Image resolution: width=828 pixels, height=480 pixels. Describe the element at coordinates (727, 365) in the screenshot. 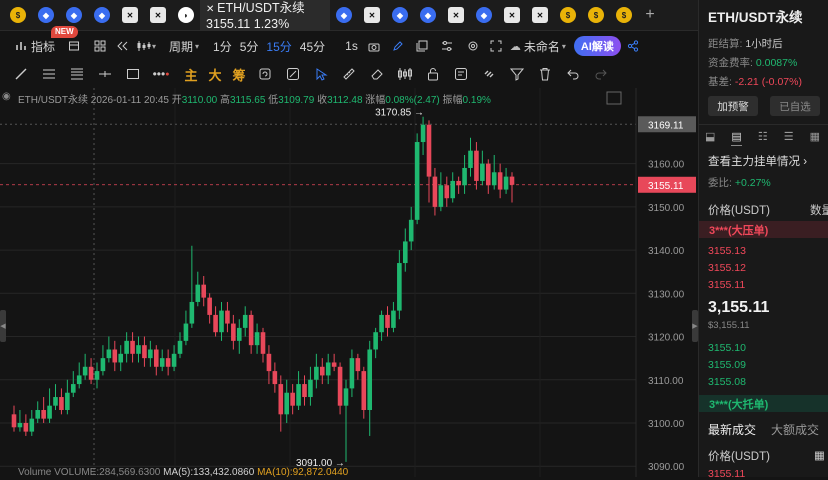

I see `bid-price-row: 3155.09` at that location.